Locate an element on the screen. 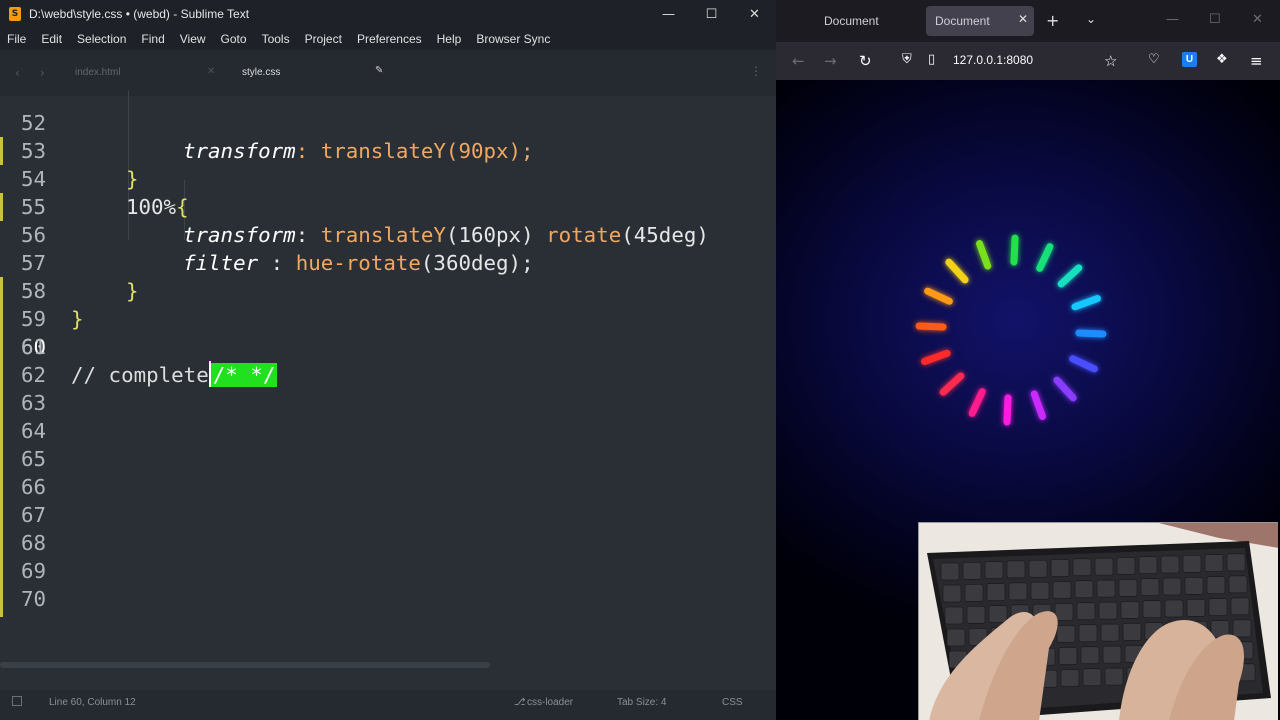 The image size is (1280, 720). line-number: 67 is located at coordinates (33, 515).